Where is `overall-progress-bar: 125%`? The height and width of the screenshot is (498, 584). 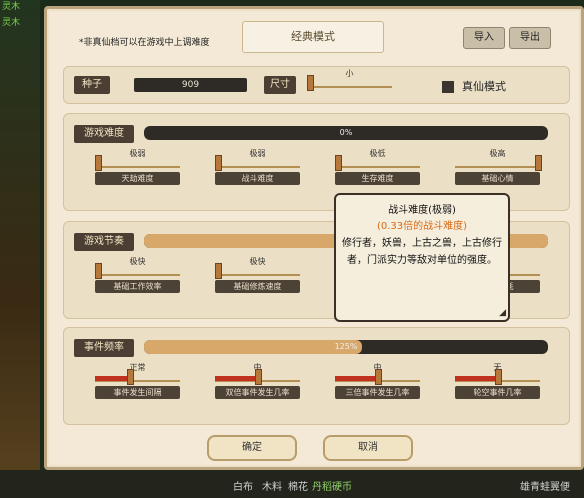
overall-progress-bar: 125% is located at coordinates (346, 347).